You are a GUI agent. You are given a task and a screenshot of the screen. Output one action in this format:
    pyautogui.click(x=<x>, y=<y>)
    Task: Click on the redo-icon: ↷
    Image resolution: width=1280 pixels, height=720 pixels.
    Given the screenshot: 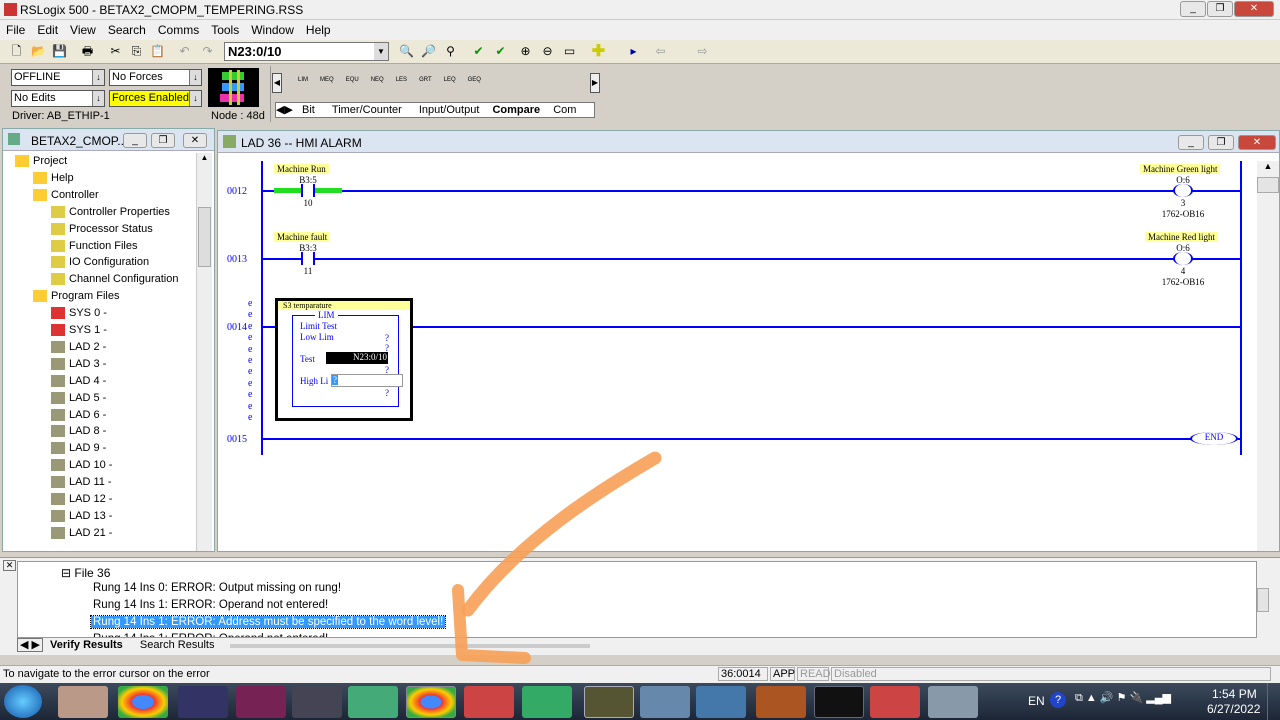 What is the action you would take?
    pyautogui.click(x=207, y=51)
    